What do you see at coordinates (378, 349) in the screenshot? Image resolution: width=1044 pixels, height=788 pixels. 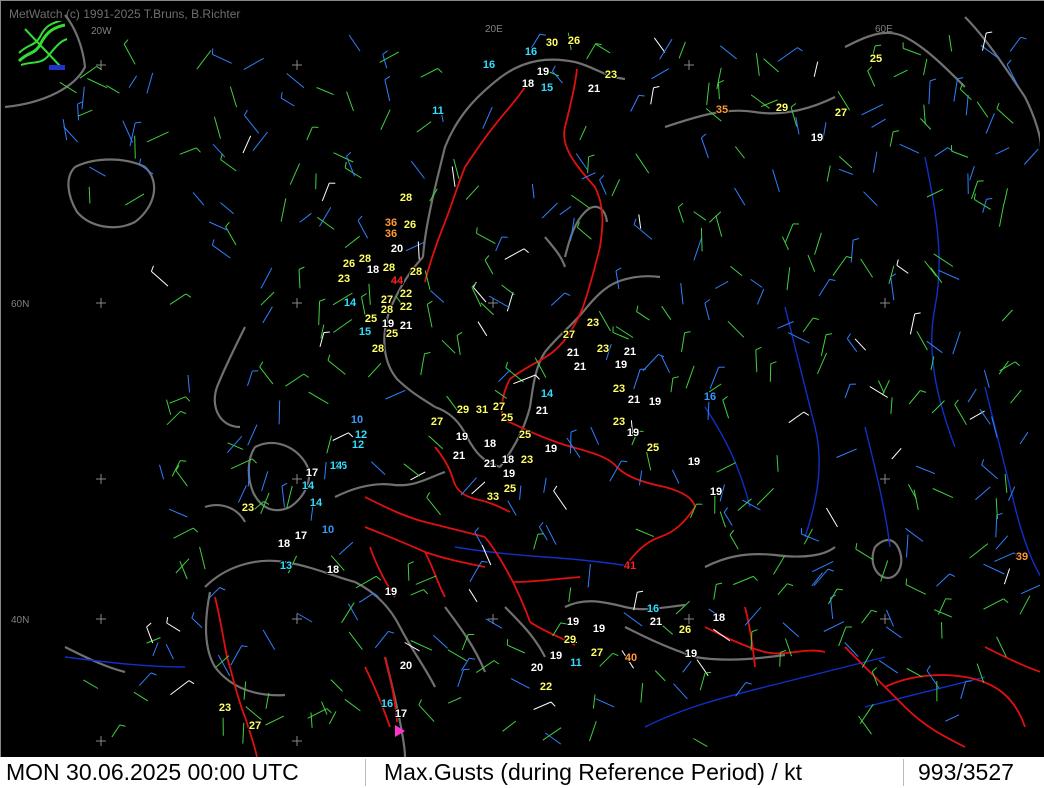 I see `gust-value: 28` at bounding box center [378, 349].